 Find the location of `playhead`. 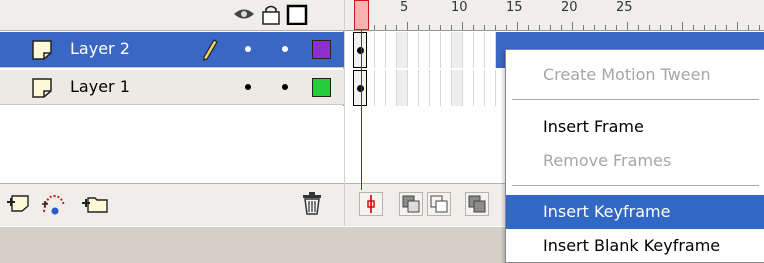

playhead is located at coordinates (361, 15).